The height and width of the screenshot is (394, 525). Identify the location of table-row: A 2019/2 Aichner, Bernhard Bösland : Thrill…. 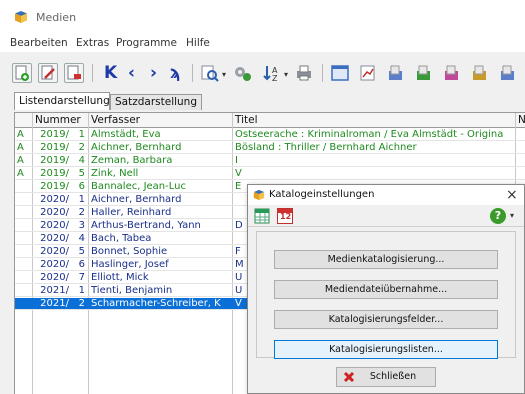
(270, 148).